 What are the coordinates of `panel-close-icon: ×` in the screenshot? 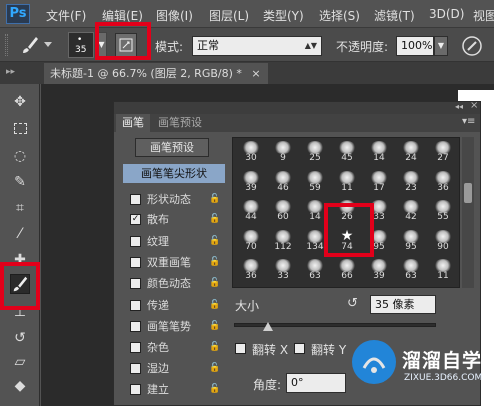 It's located at (474, 105).